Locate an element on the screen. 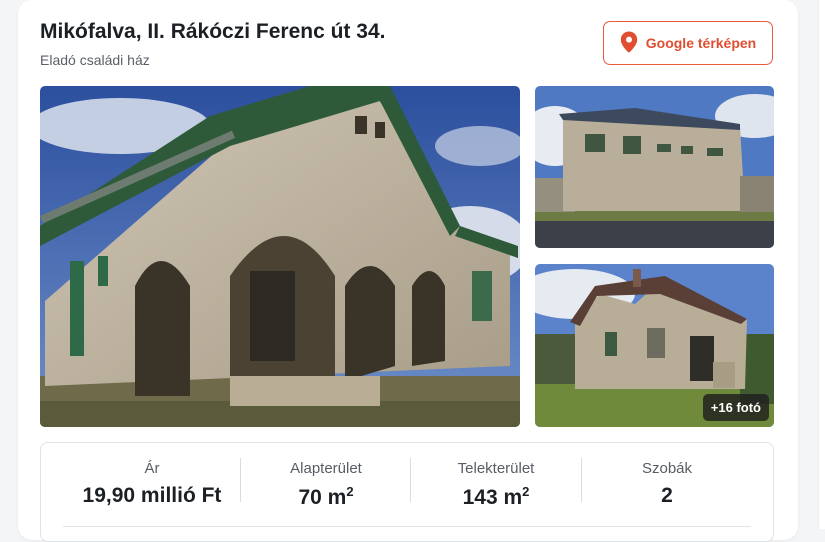 The image size is (825, 542). google-maps-button: Google térképen is located at coordinates (688, 43).